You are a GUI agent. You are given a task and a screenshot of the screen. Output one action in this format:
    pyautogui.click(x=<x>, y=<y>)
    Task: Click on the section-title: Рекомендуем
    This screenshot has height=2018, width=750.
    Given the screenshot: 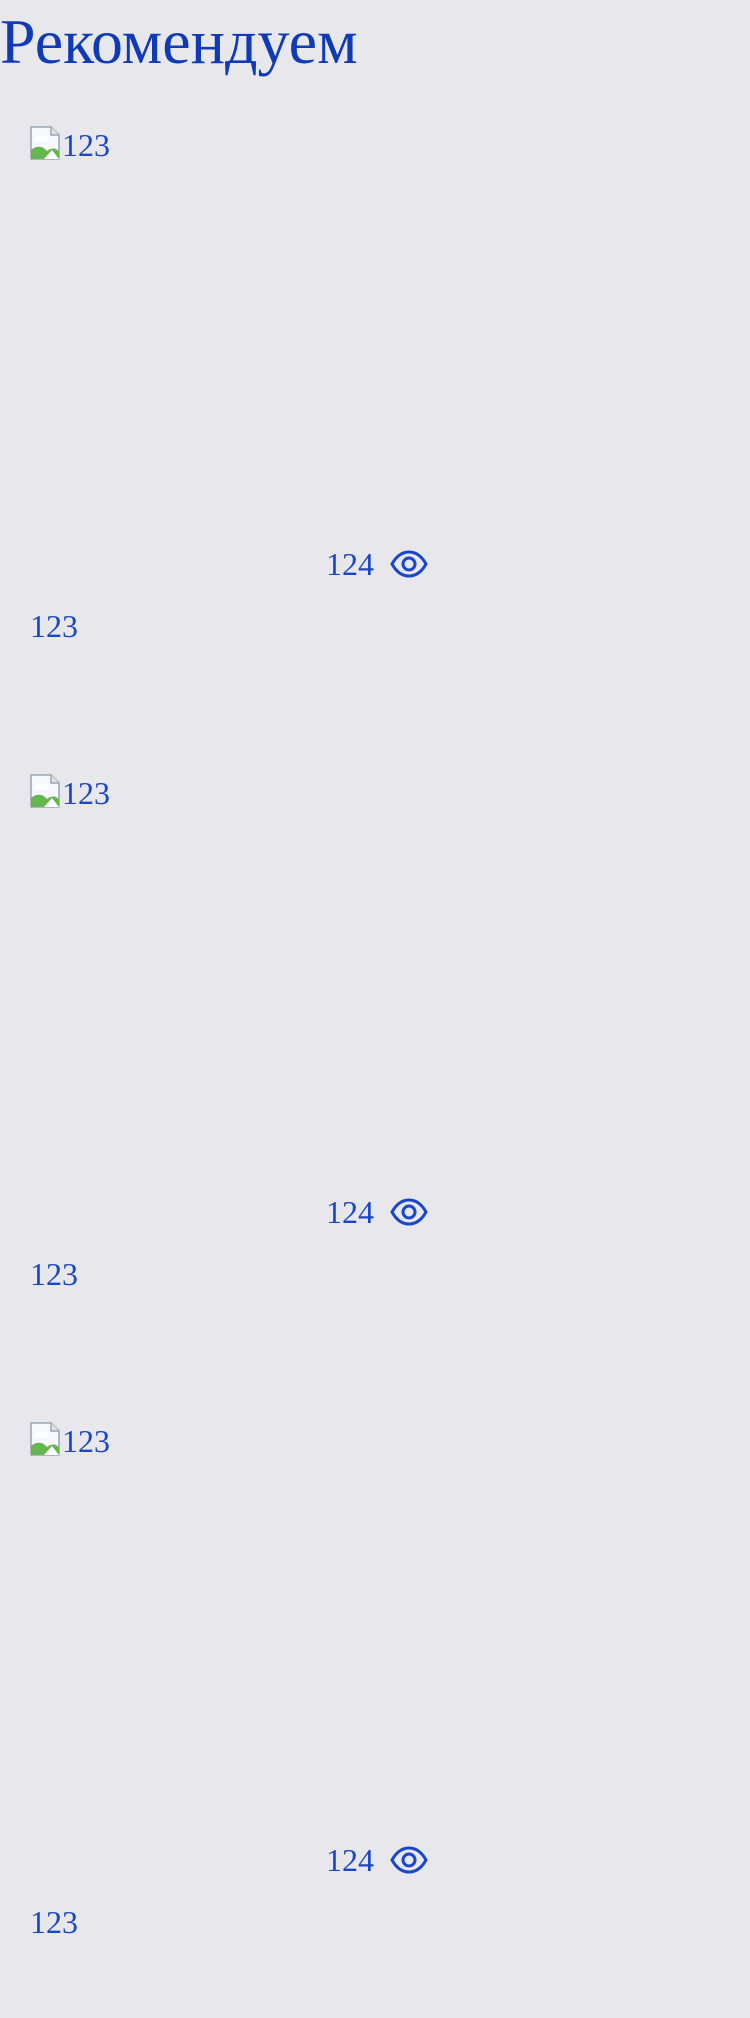 What is the action you would take?
    pyautogui.click(x=179, y=41)
    